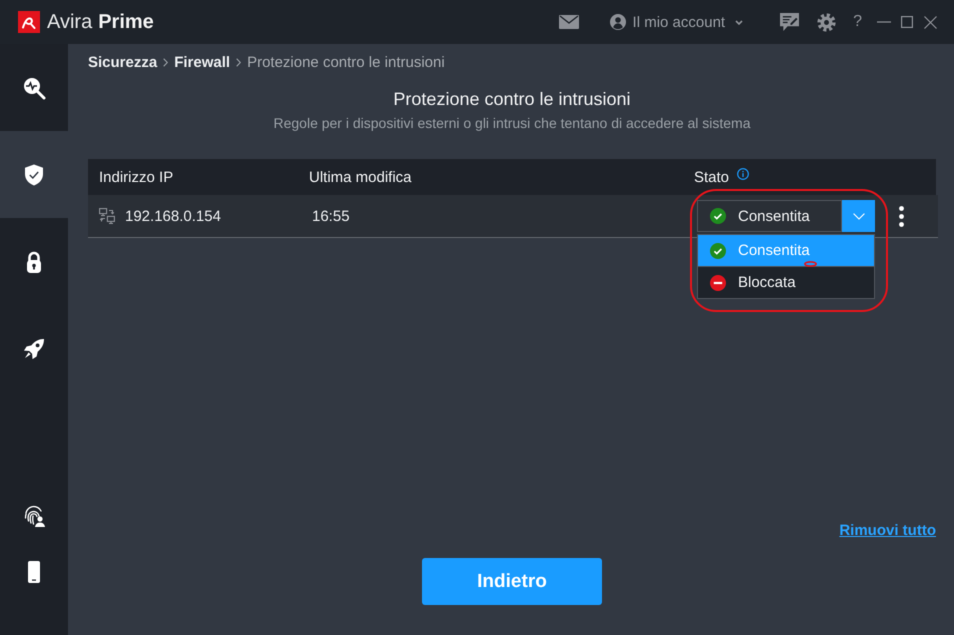 This screenshot has height=635, width=954. What do you see at coordinates (718, 282) in the screenshot?
I see `blocked-icon` at bounding box center [718, 282].